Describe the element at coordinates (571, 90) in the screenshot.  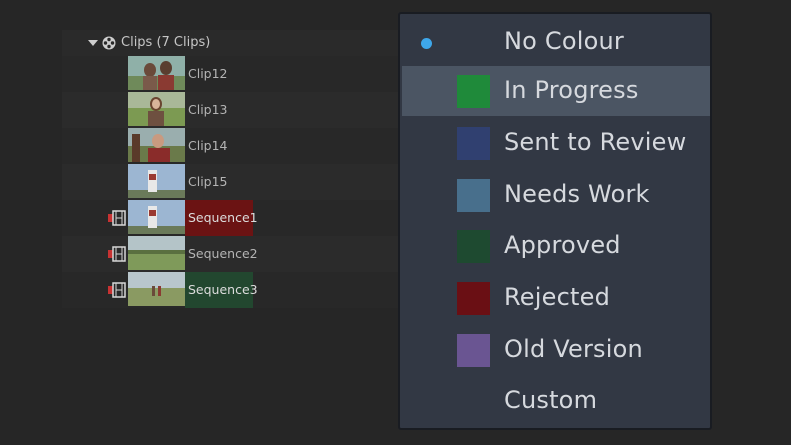
I see `menu-item-label: In Progress` at that location.